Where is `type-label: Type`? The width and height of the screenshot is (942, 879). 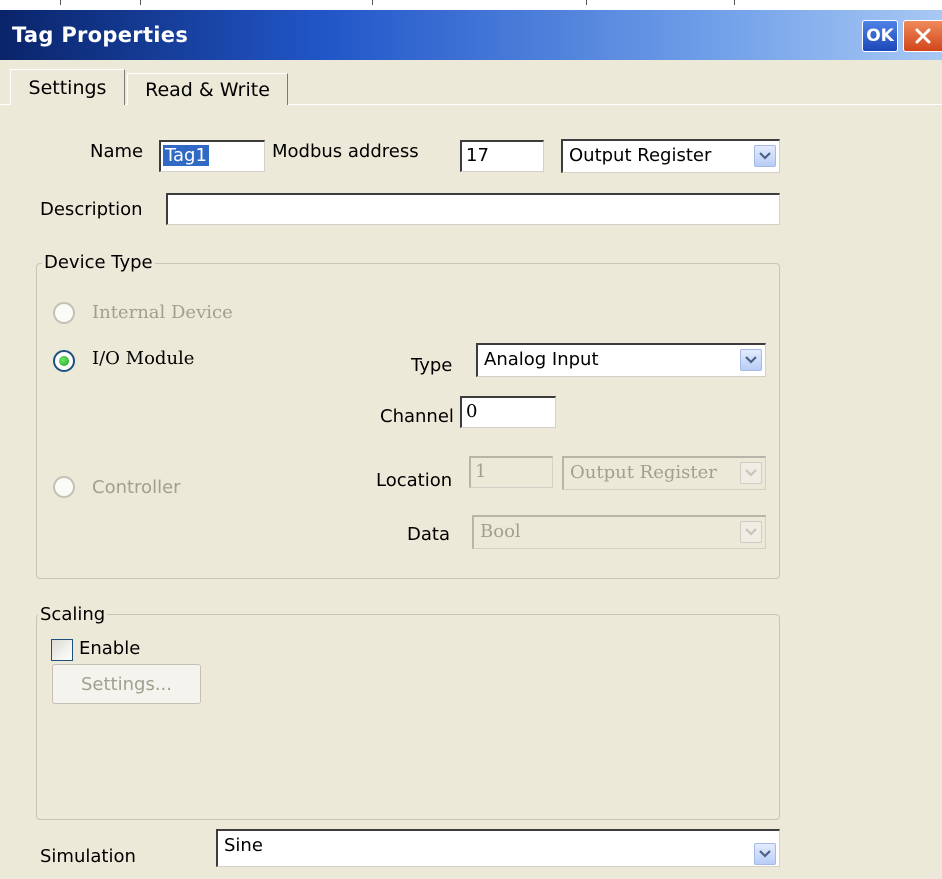 type-label: Type is located at coordinates (432, 365).